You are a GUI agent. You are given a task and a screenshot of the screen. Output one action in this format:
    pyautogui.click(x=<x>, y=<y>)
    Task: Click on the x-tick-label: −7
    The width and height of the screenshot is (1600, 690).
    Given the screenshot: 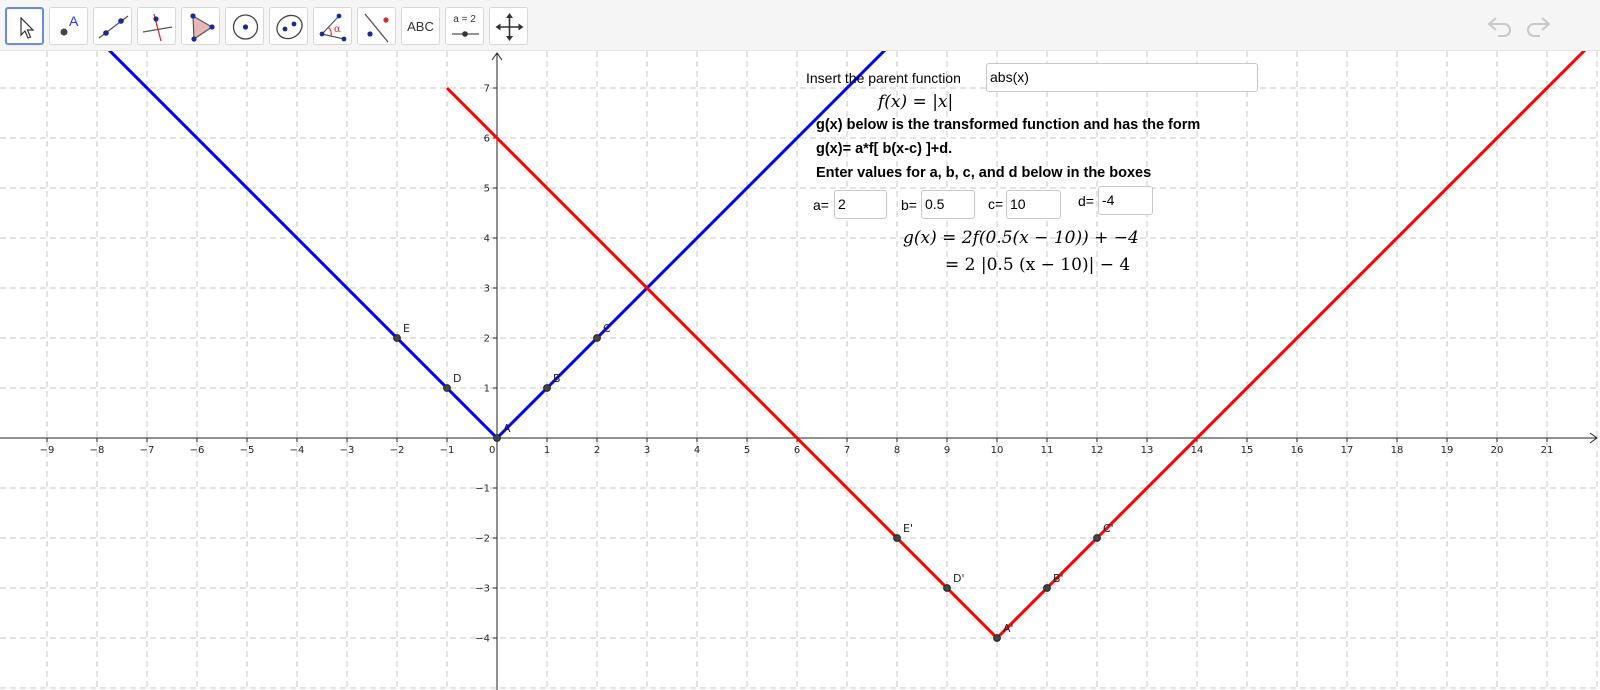 What is the action you would take?
    pyautogui.click(x=147, y=450)
    